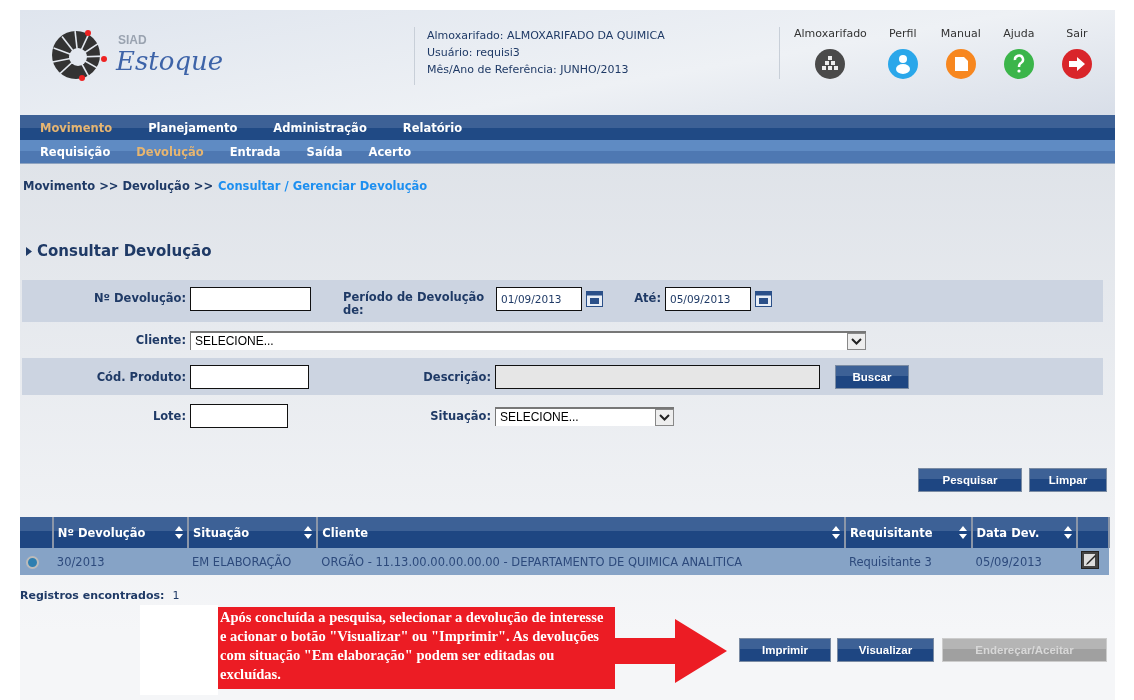 This screenshot has width=1134, height=700. I want to click on date-field: 01/09/2013, so click(539, 299).